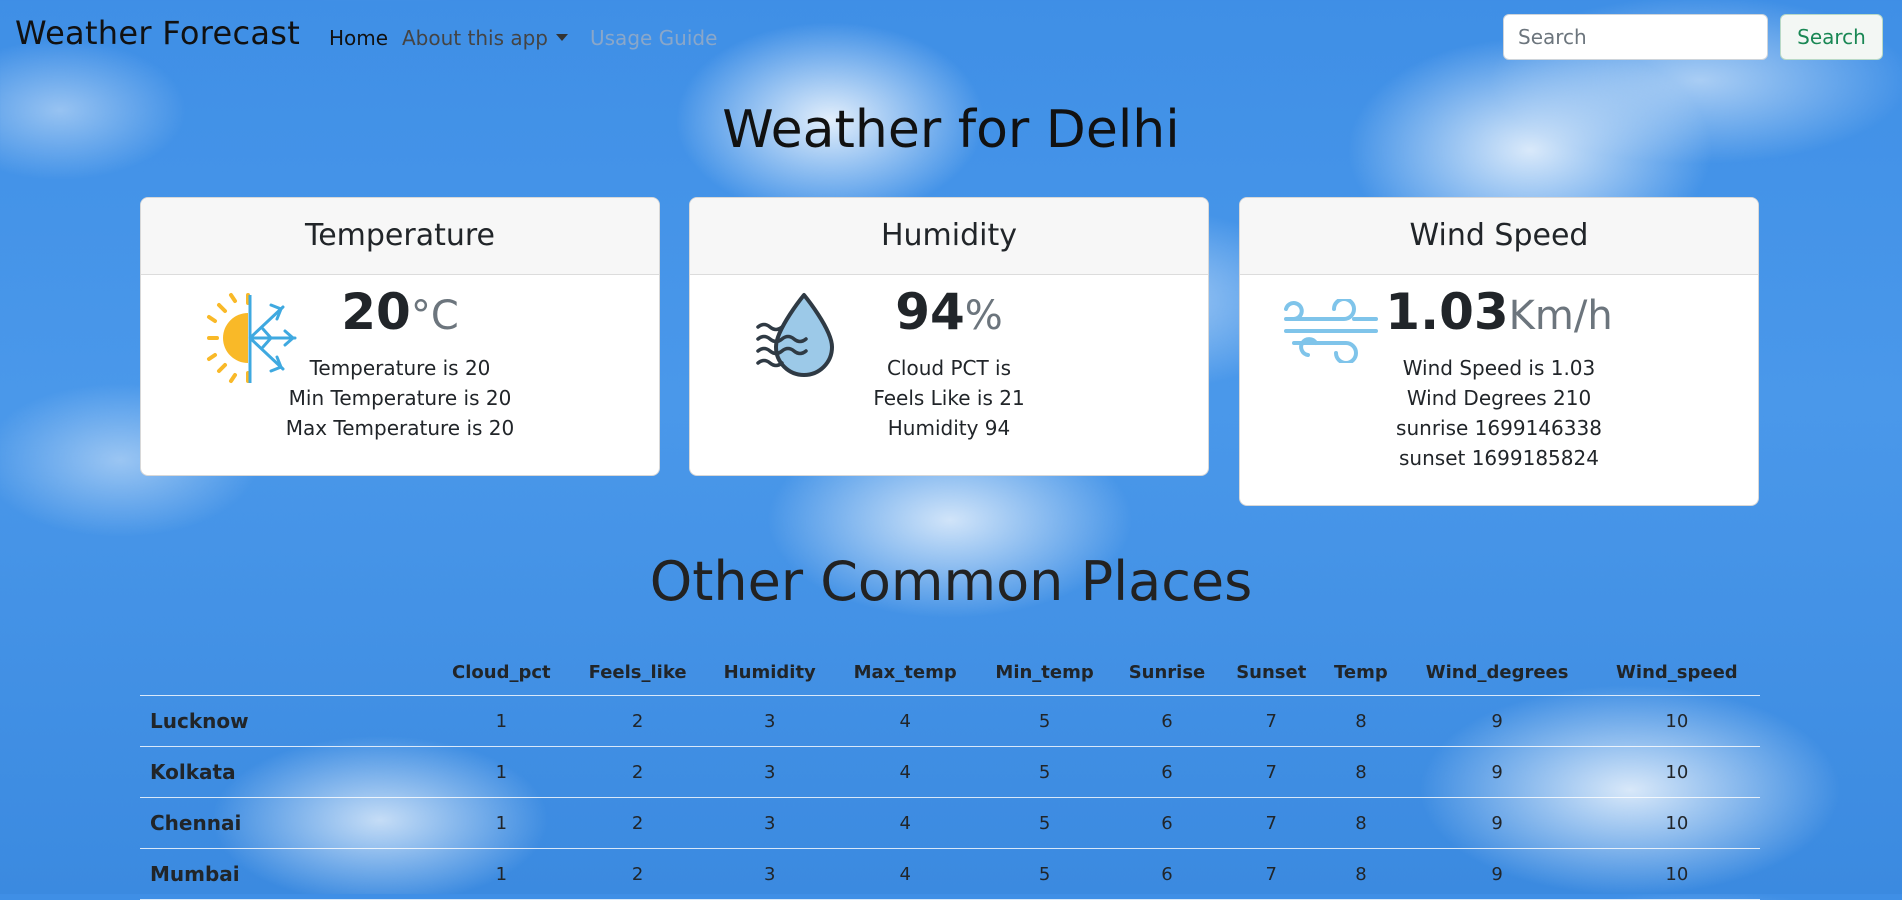  I want to click on page-title: Weather for Delhi, so click(951, 130).